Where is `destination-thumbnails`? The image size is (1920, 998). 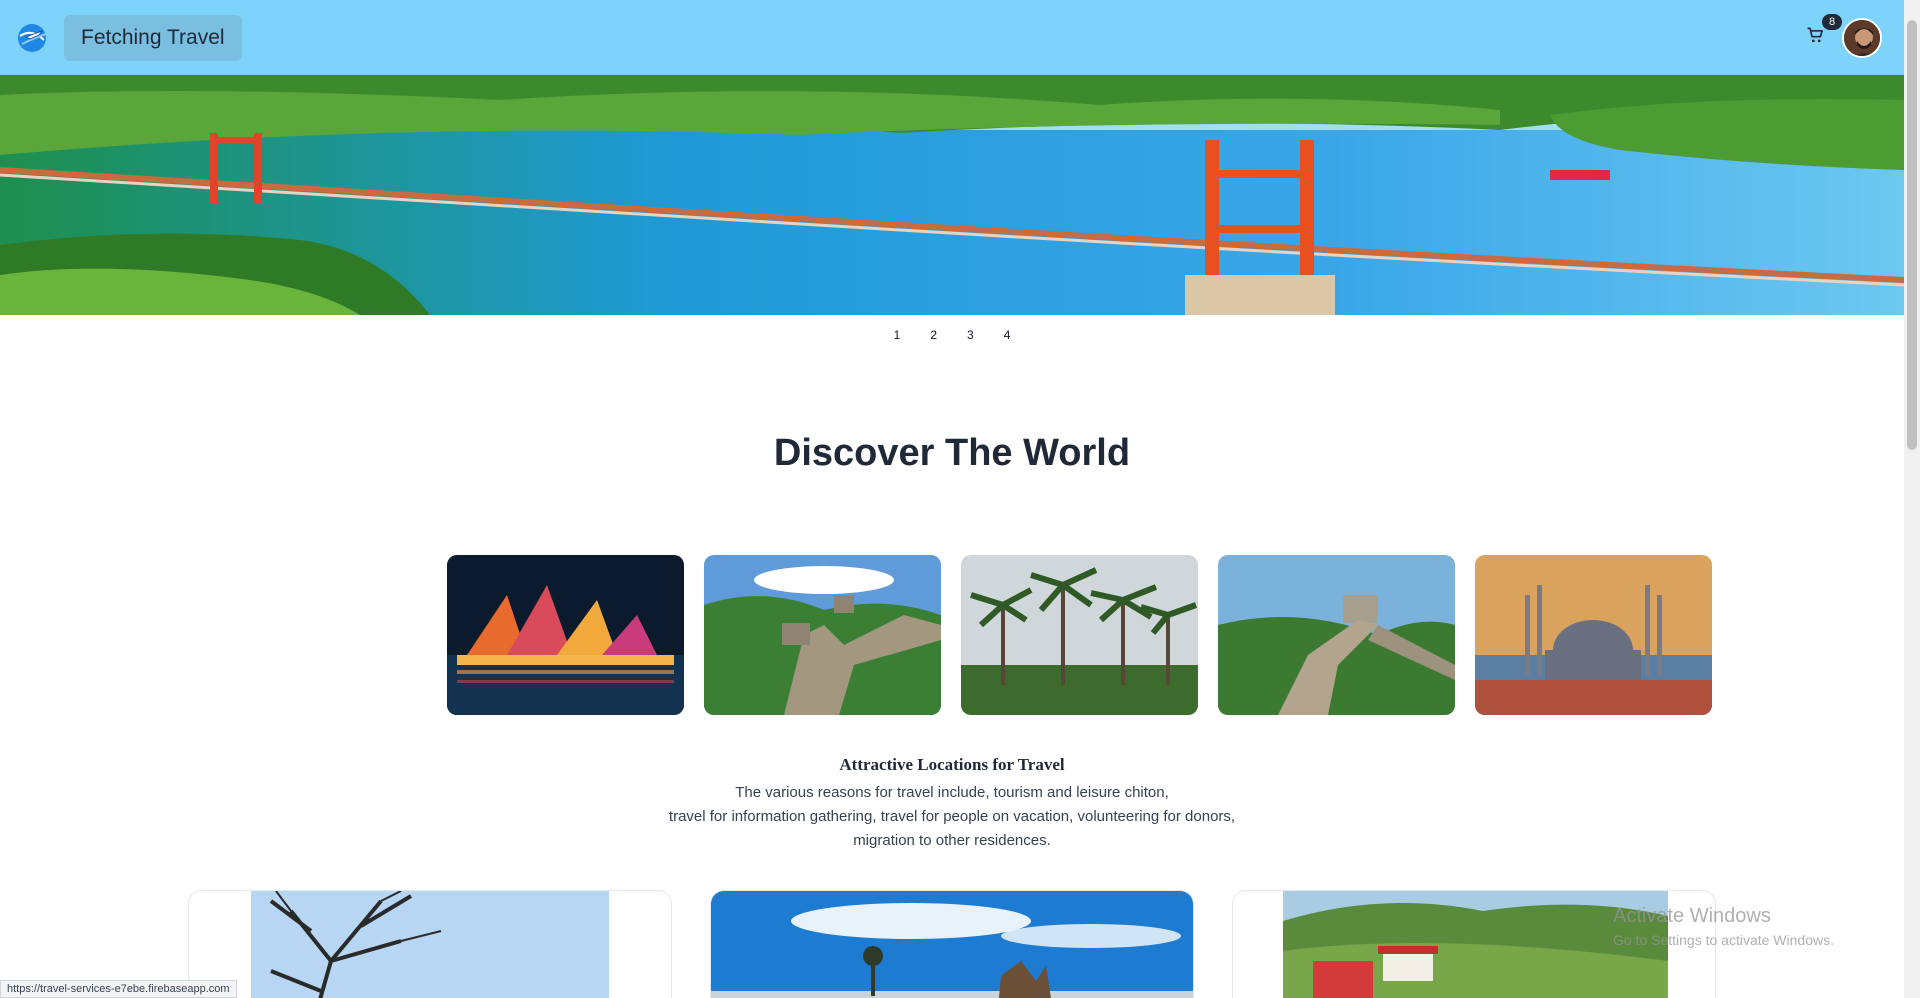
destination-thumbnails is located at coordinates (1079, 635).